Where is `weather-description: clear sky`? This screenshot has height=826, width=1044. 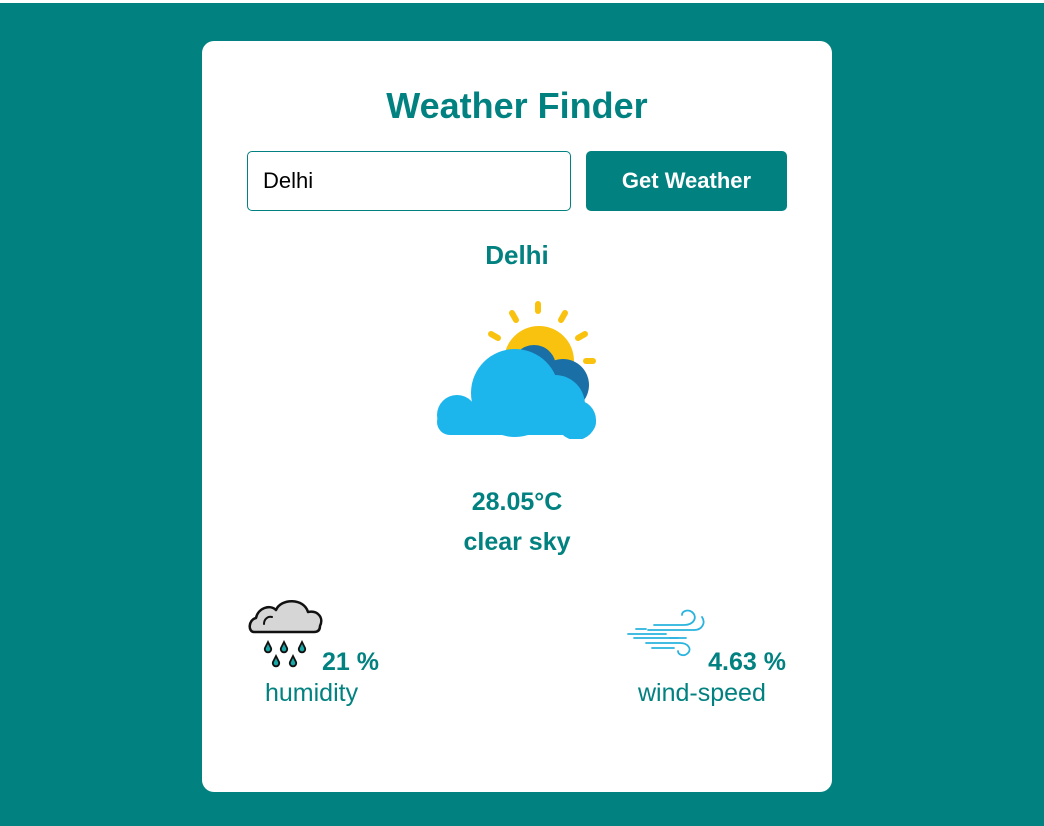 weather-description: clear sky is located at coordinates (517, 542).